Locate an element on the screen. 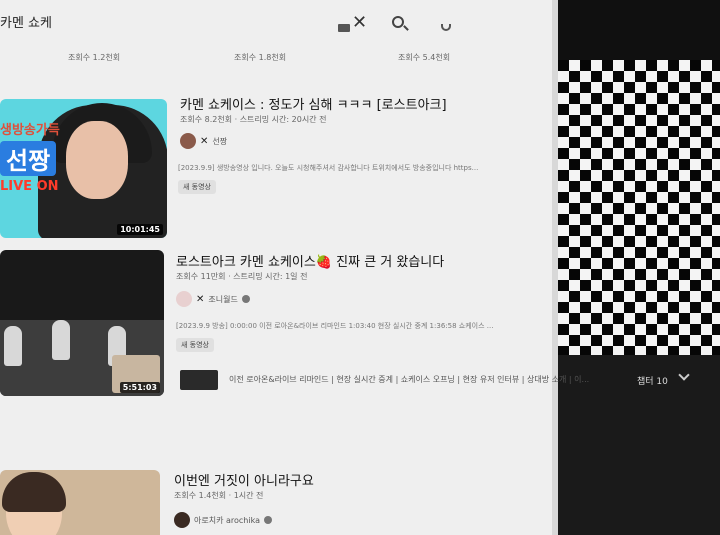  channel-name-2: 조니월드 is located at coordinates (223, 299).